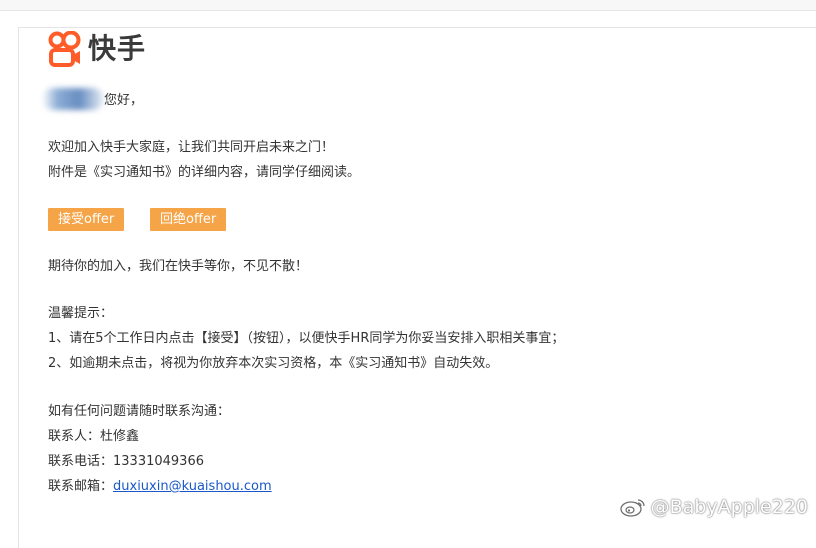 Image resolution: width=816 pixels, height=548 pixels. I want to click on intro-line-2: 附件是《实习通知书》的详细内容，请同学仔细阅读。, so click(204, 172).